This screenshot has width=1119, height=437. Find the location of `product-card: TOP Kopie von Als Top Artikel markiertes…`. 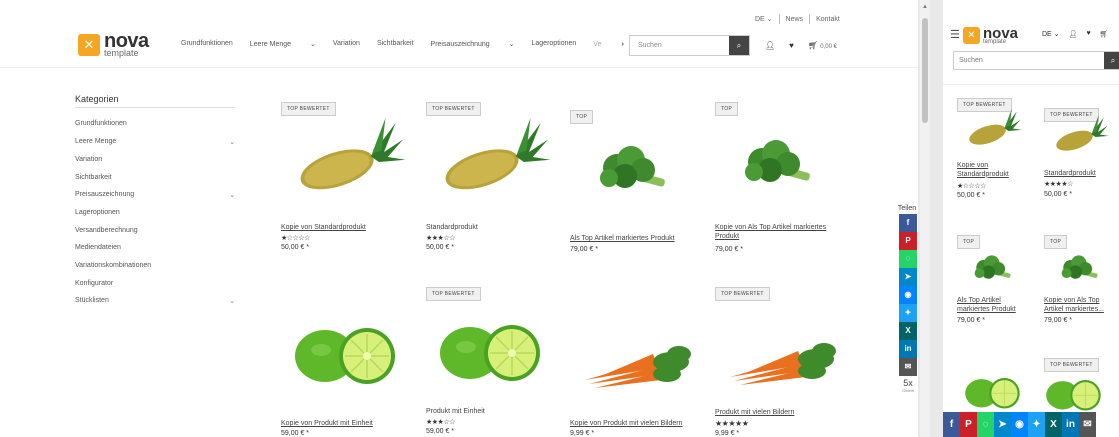

product-card: TOP Kopie von Als Top Artikel markiertes… is located at coordinates (780, 180).